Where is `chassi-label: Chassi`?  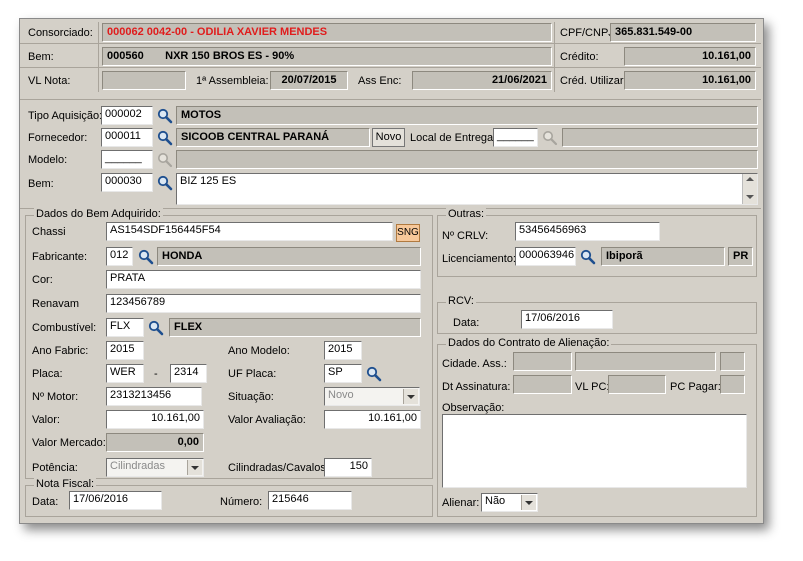 chassi-label: Chassi is located at coordinates (49, 232).